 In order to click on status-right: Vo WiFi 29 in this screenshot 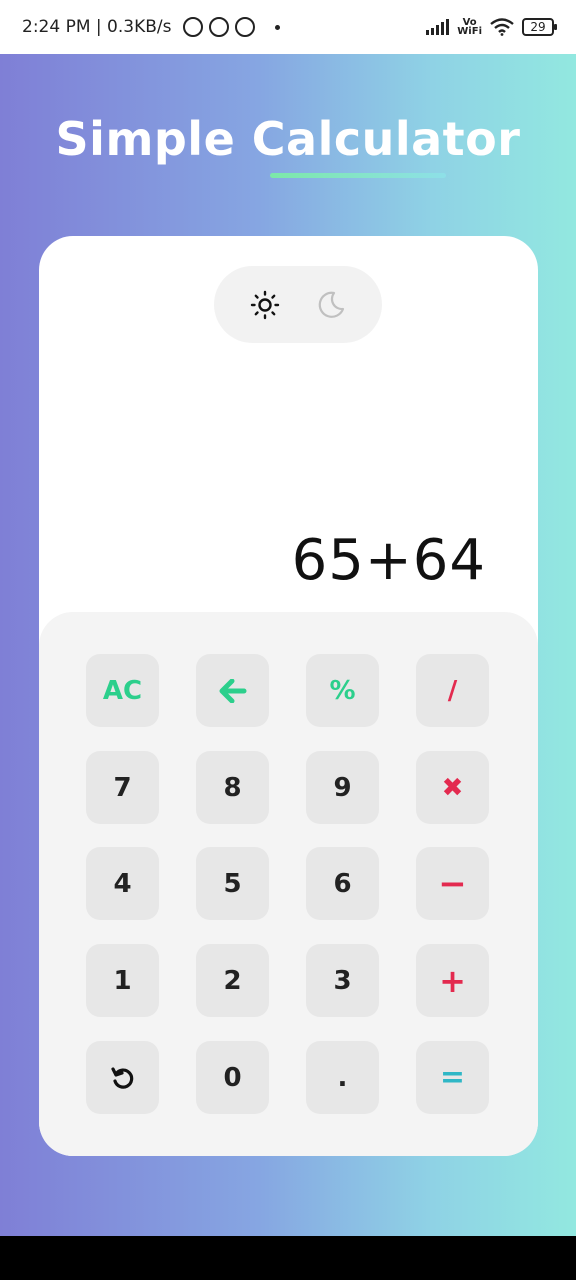, I will do `click(491, 27)`.